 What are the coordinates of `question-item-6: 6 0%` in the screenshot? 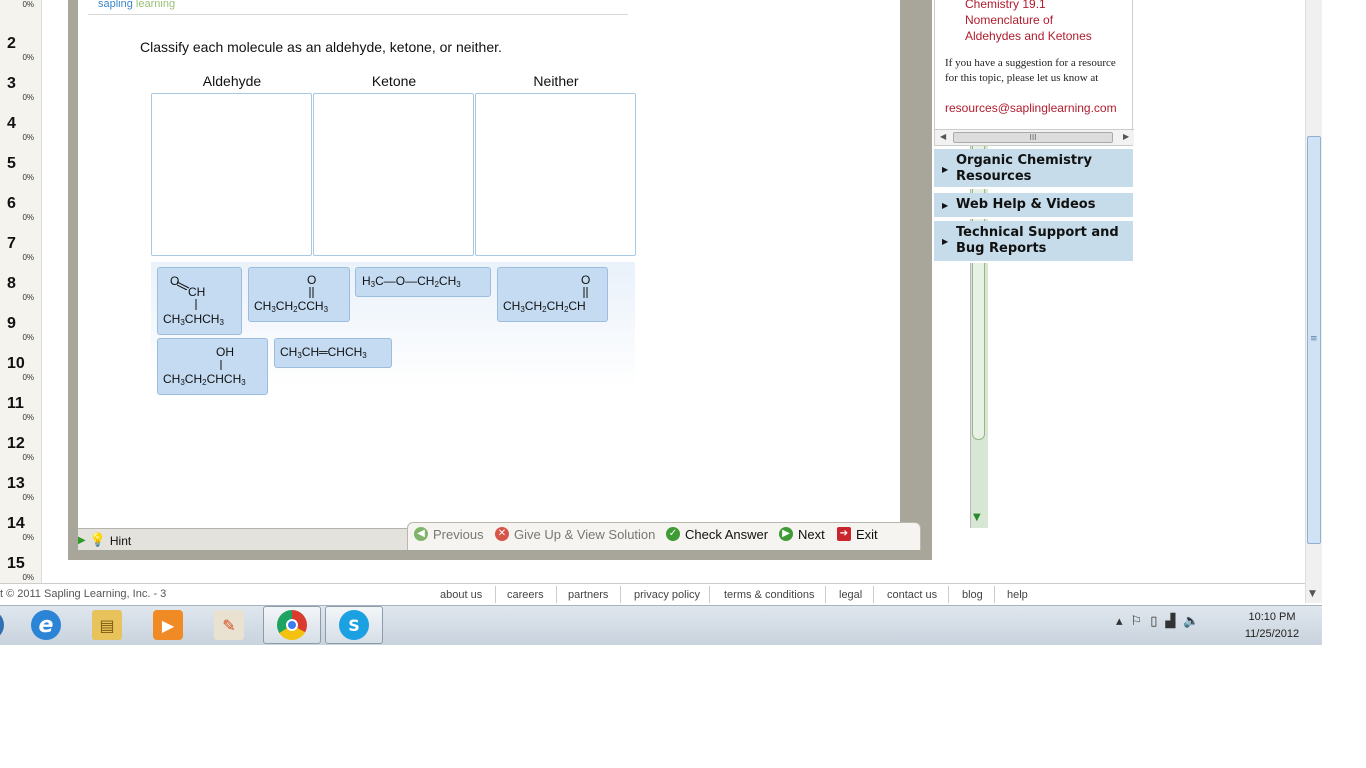 It's located at (21, 215).